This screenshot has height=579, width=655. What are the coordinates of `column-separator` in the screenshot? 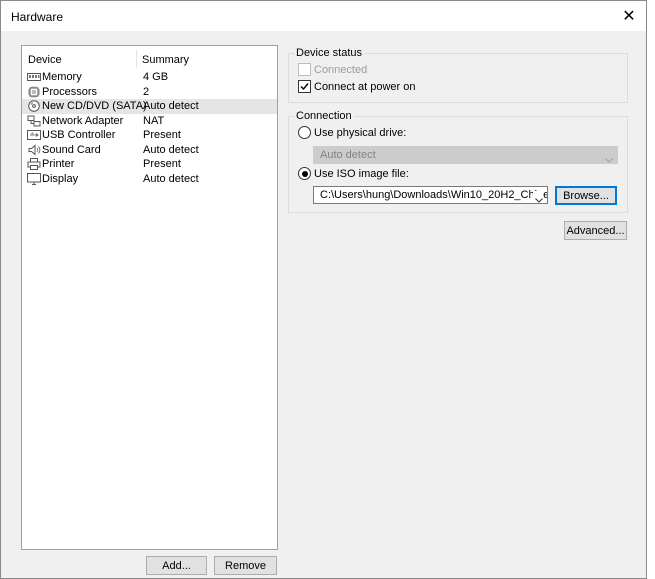 It's located at (136, 59).